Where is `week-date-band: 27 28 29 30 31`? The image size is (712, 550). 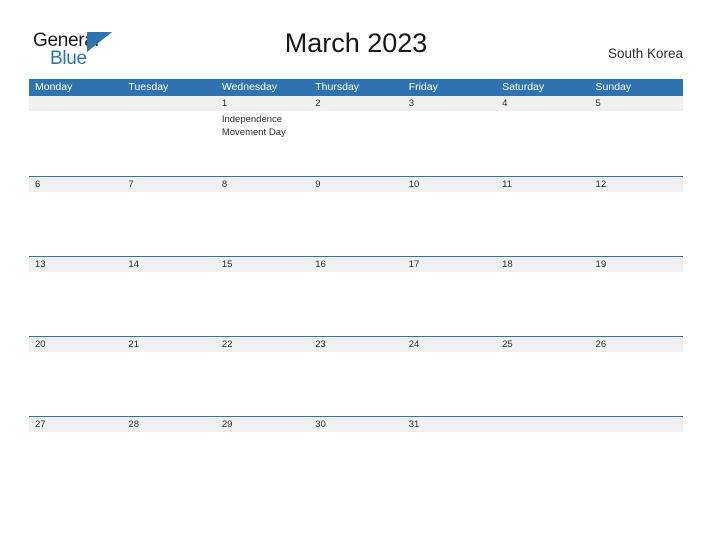
week-date-band: 27 28 29 30 31 is located at coordinates (356, 424).